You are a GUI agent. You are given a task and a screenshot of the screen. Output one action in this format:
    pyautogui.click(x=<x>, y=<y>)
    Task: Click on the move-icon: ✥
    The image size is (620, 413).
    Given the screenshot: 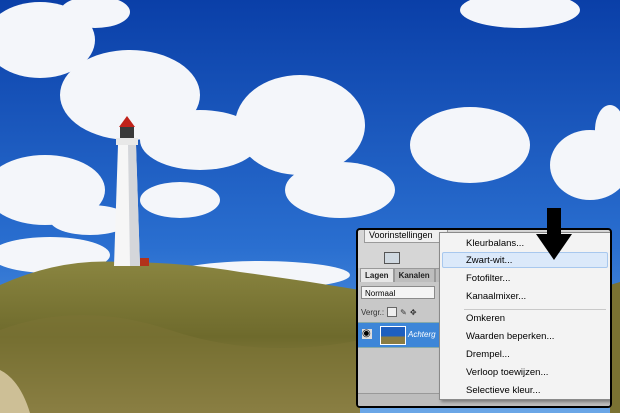 What is the action you would take?
    pyautogui.click(x=413, y=312)
    